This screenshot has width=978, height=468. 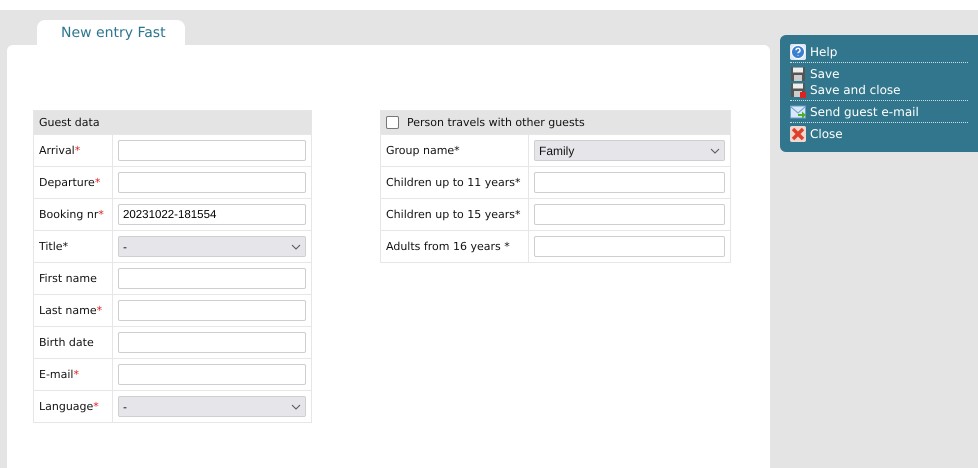 What do you see at coordinates (69, 406) in the screenshot?
I see `field-label: Language*` at bounding box center [69, 406].